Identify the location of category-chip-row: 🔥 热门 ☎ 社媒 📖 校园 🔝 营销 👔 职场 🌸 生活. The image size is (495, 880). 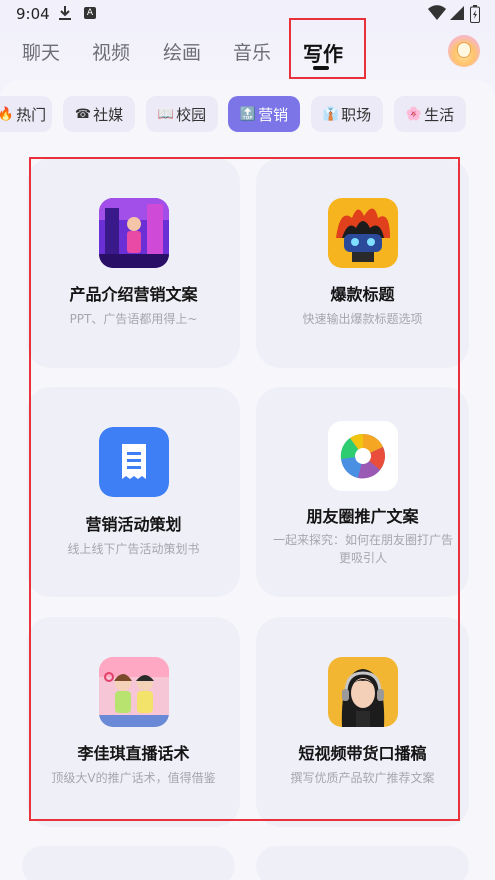
(247, 116).